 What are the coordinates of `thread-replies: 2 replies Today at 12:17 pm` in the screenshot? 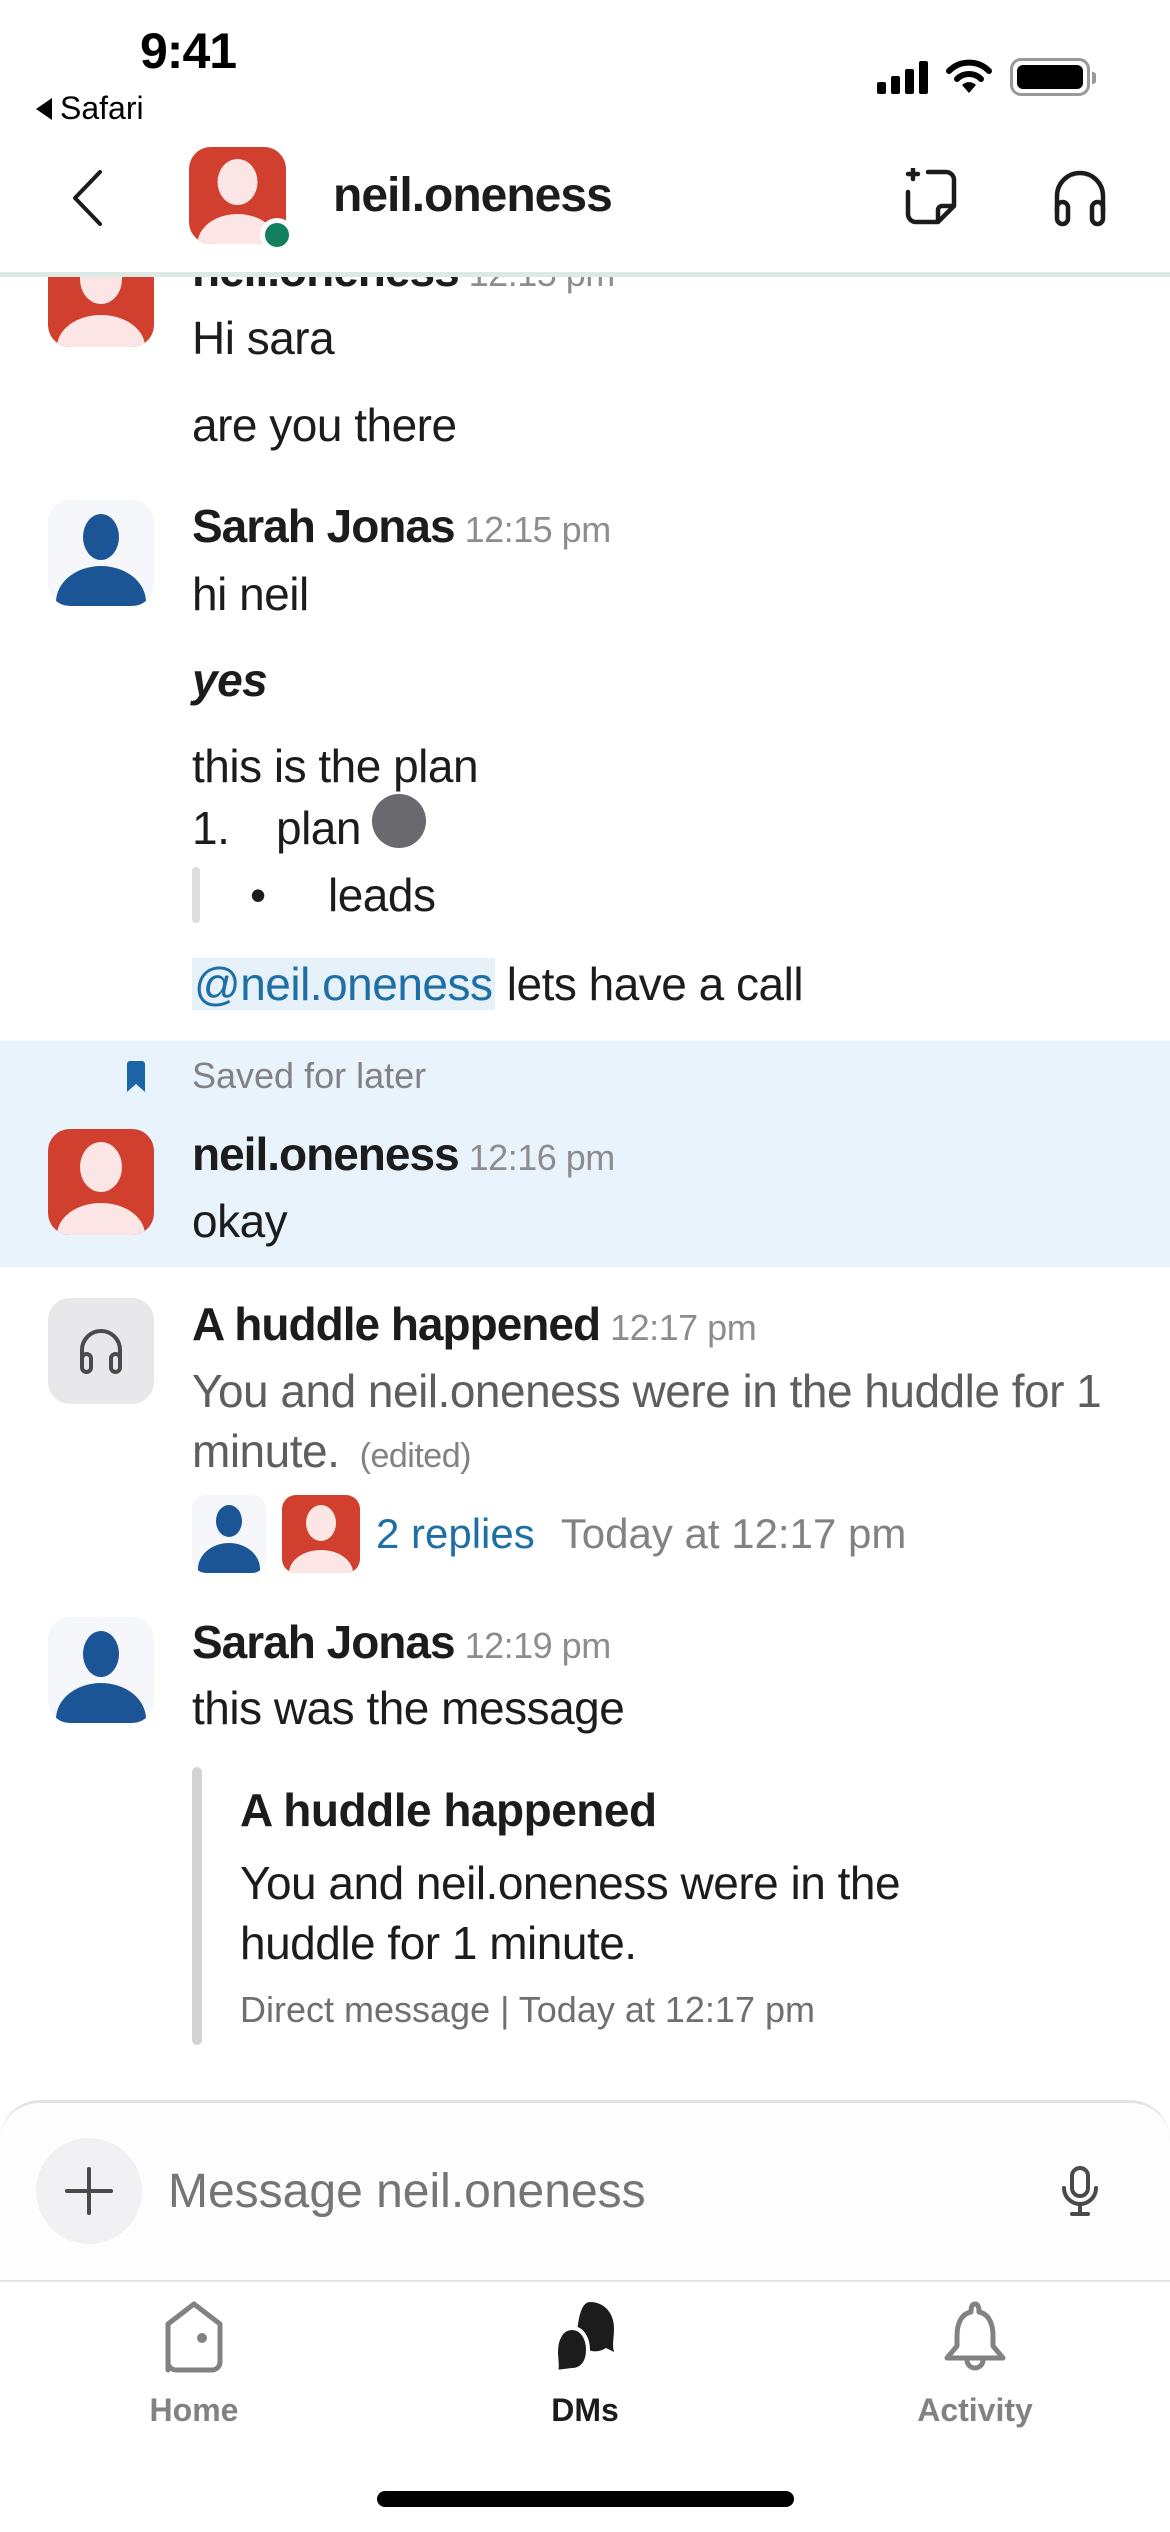 It's located at (549, 1534).